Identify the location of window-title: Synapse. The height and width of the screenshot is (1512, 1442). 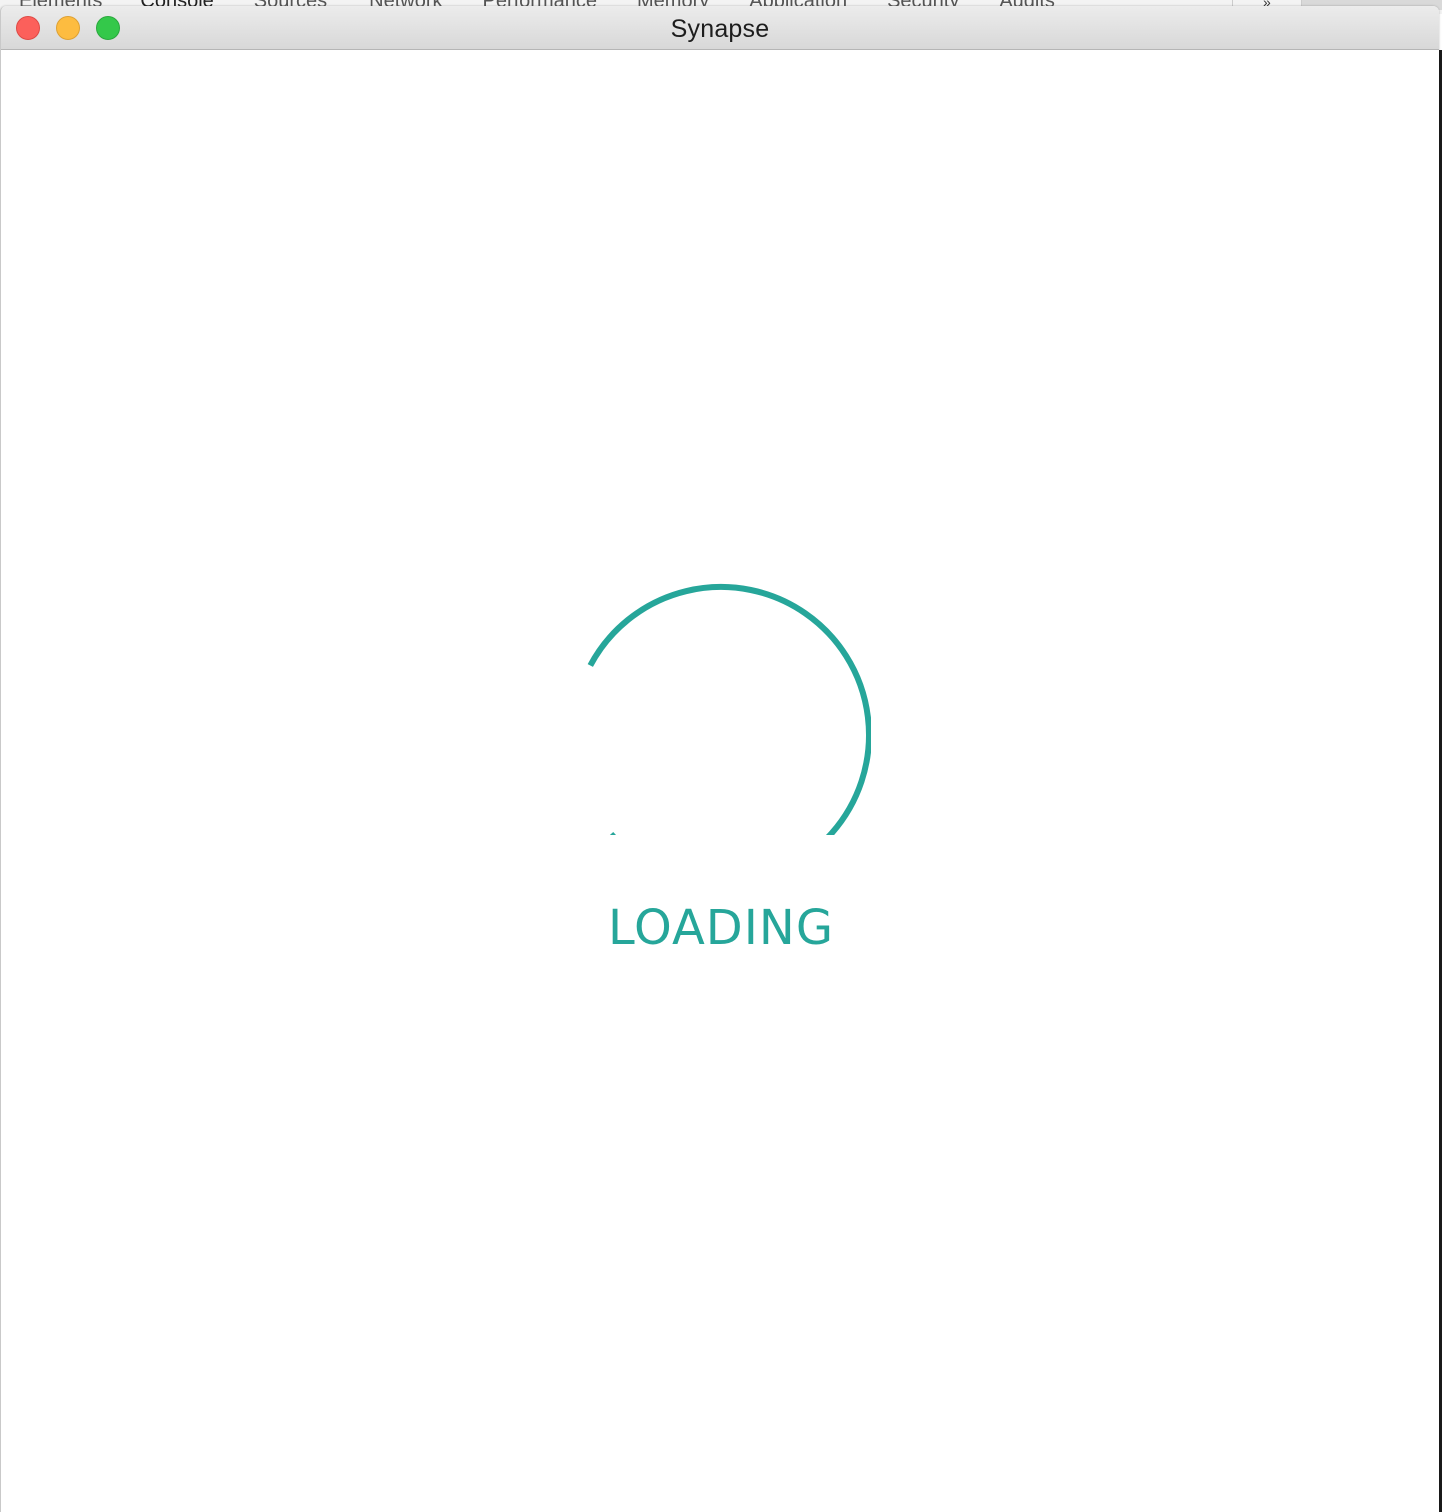
(720, 29).